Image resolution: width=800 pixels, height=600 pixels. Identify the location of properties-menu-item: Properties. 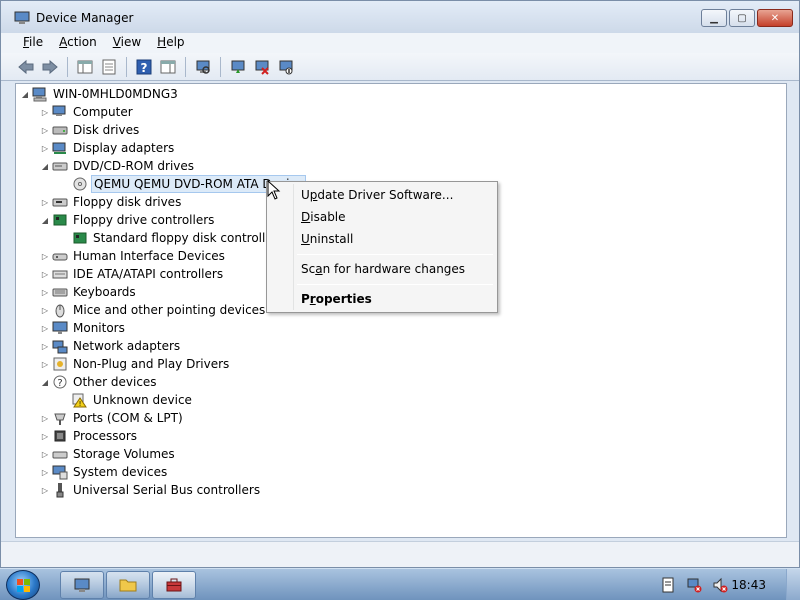
(336, 299).